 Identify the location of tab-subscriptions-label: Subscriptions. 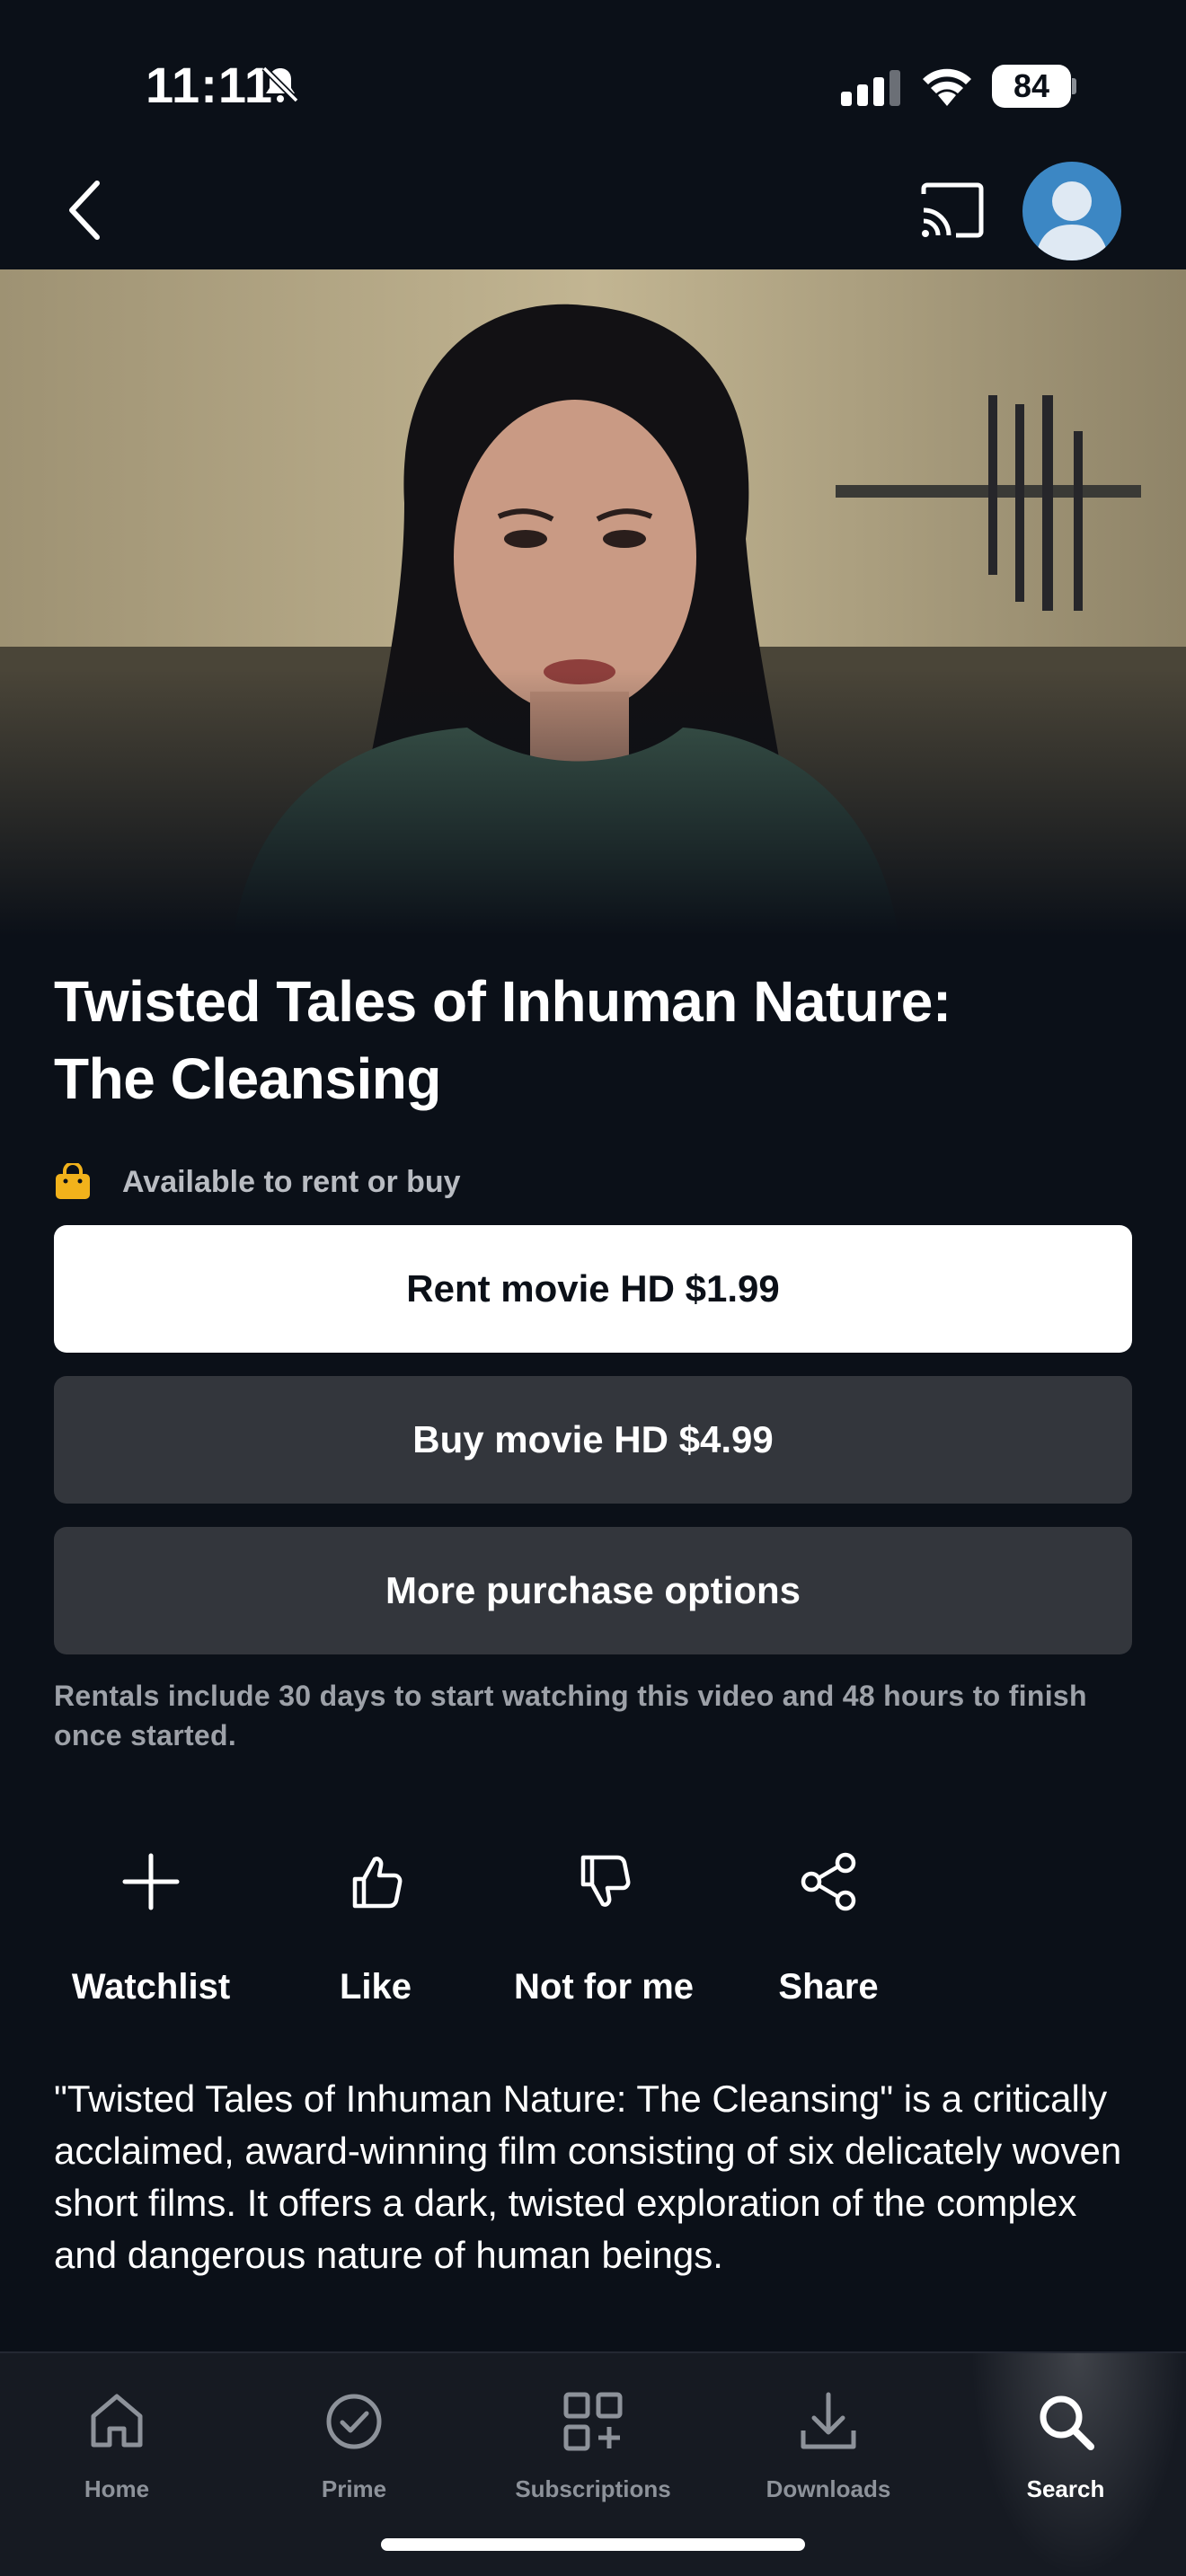
(593, 2488).